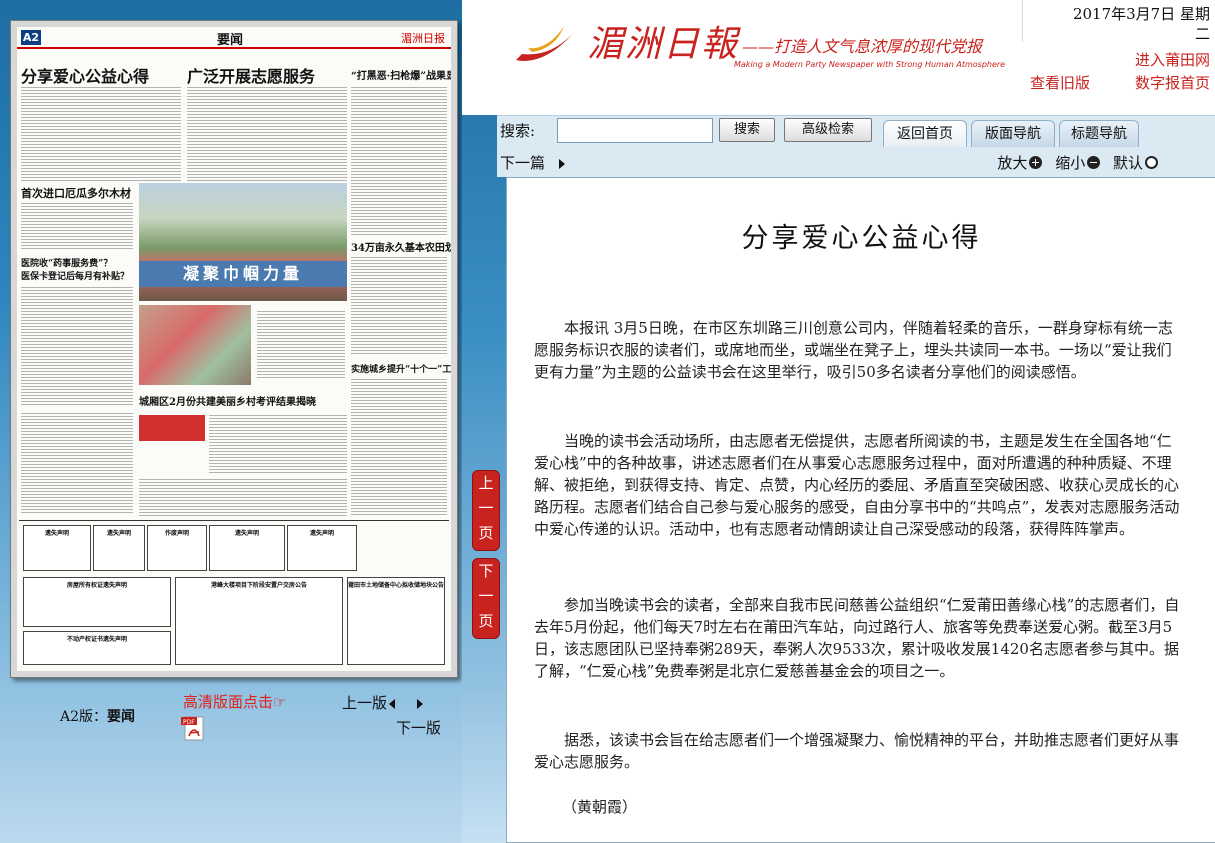 This screenshot has height=843, width=1215. What do you see at coordinates (1127, 163) in the screenshot?
I see `zoom-default-label: 默认` at bounding box center [1127, 163].